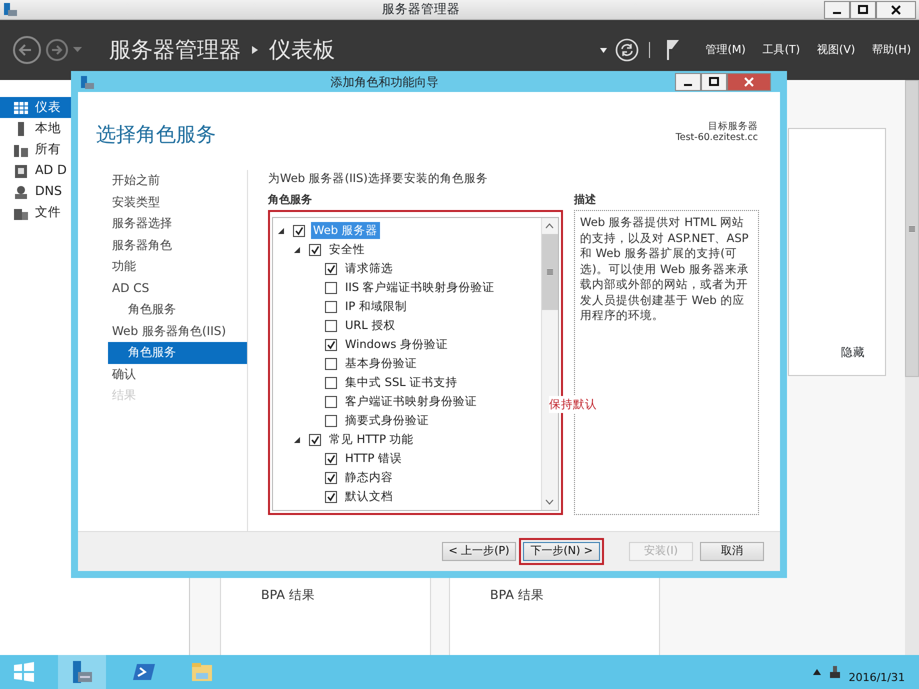  I want to click on window-title: 服务器管理器, so click(421, 9).